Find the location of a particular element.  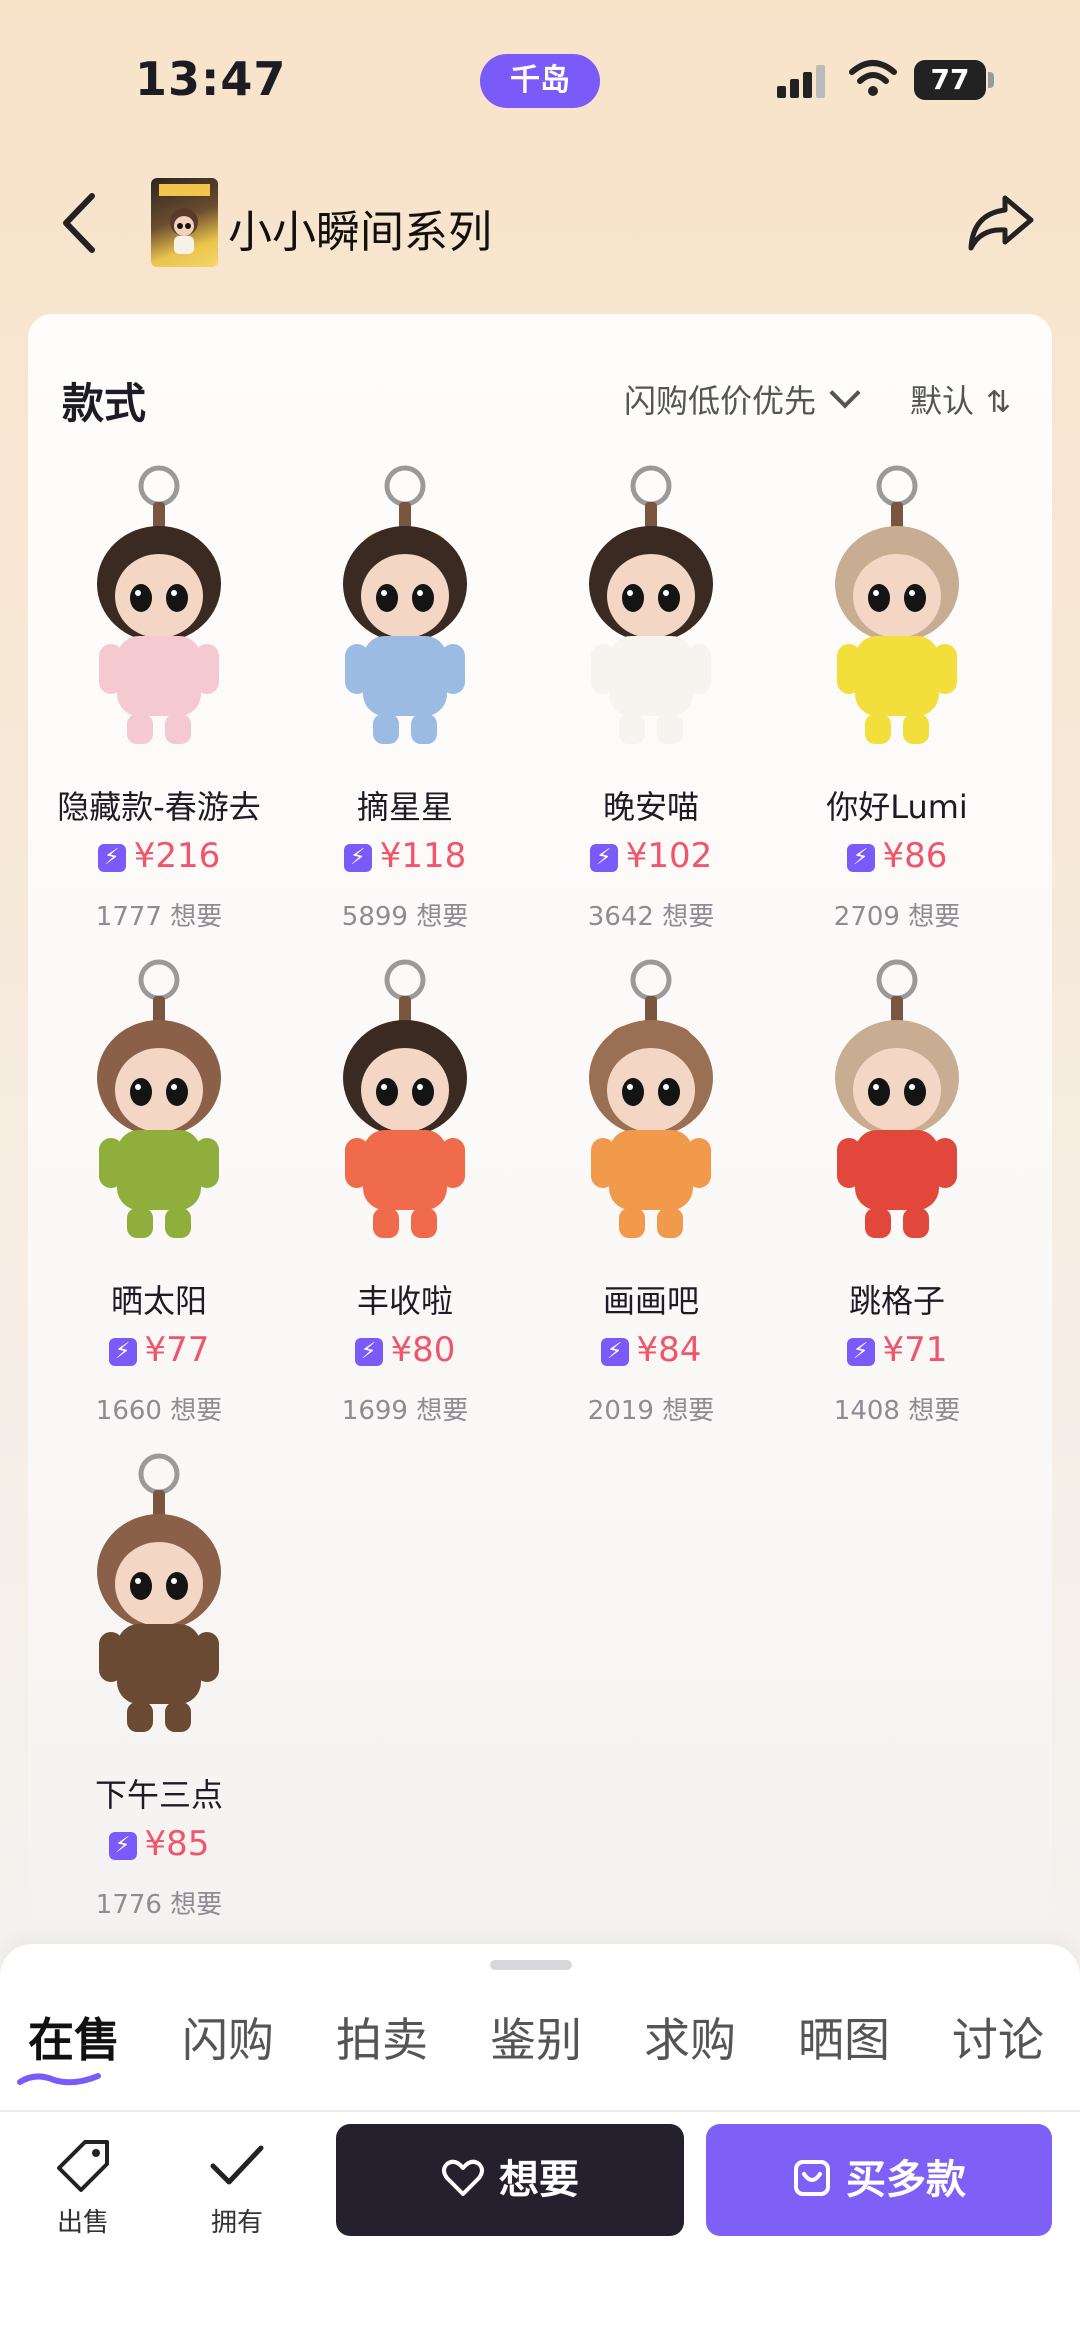

sheet-grabber is located at coordinates (531, 1965).